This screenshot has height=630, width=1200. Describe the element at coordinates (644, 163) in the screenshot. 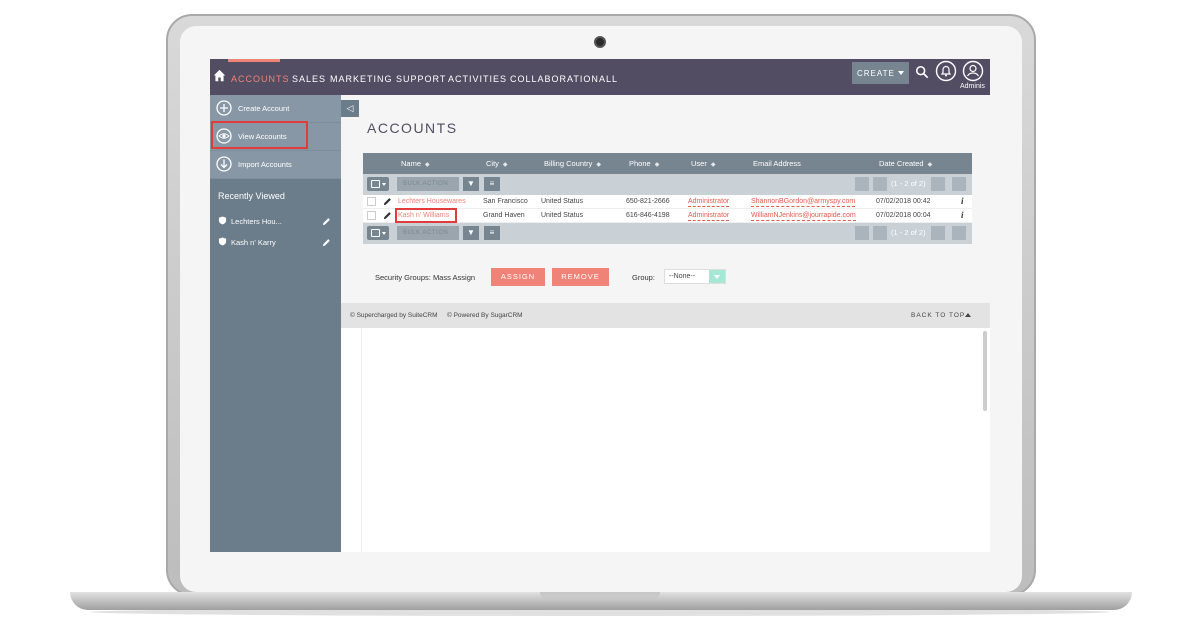

I see `column-header-phone: Phone ◆` at that location.